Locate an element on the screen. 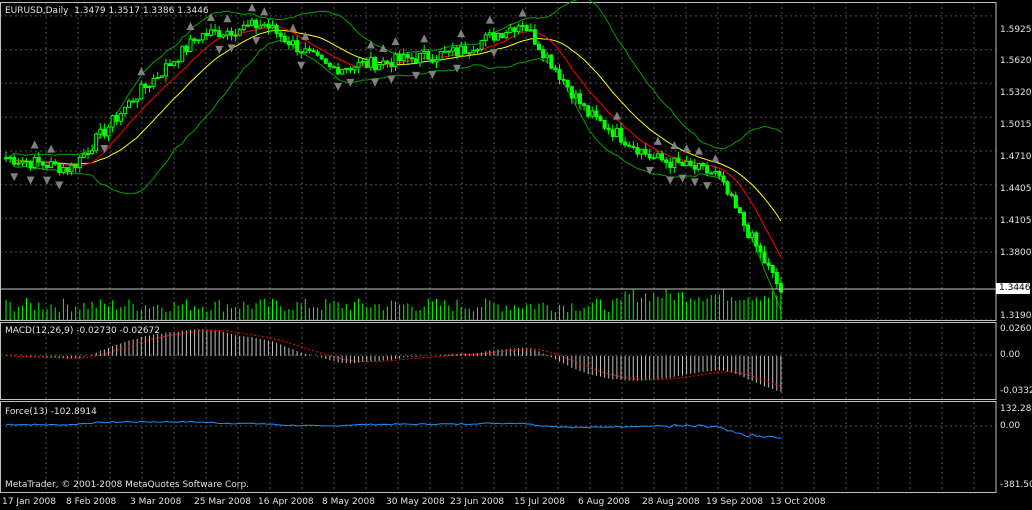 This screenshot has height=510, width=1032. current-price-tag: 1.3446 is located at coordinates (1013, 288).